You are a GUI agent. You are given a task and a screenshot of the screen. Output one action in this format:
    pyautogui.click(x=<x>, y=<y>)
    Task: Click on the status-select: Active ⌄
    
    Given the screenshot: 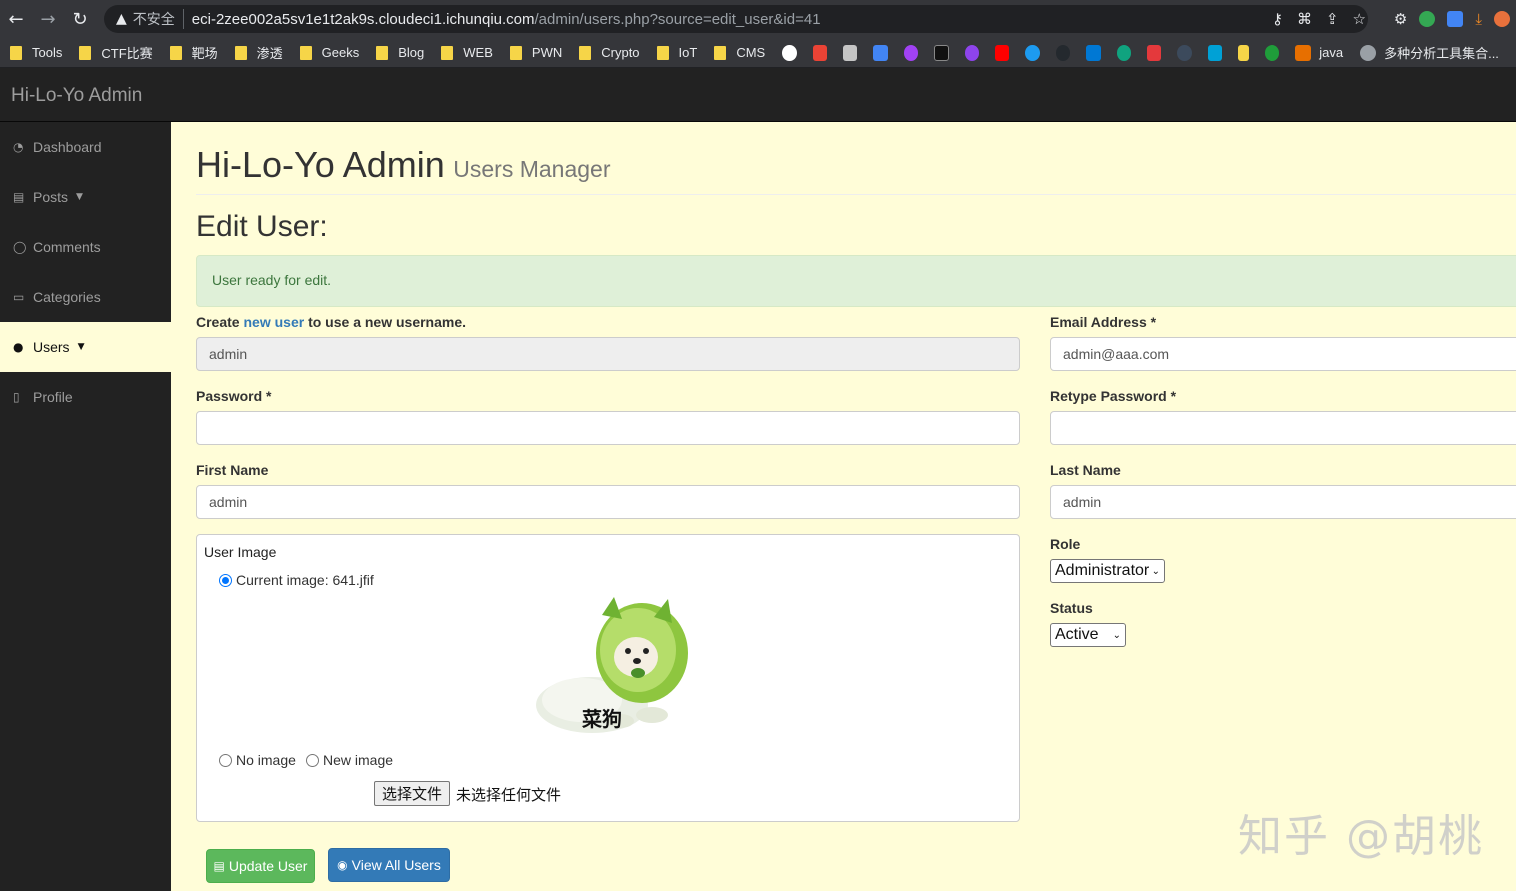 What is the action you would take?
    pyautogui.click(x=1088, y=635)
    